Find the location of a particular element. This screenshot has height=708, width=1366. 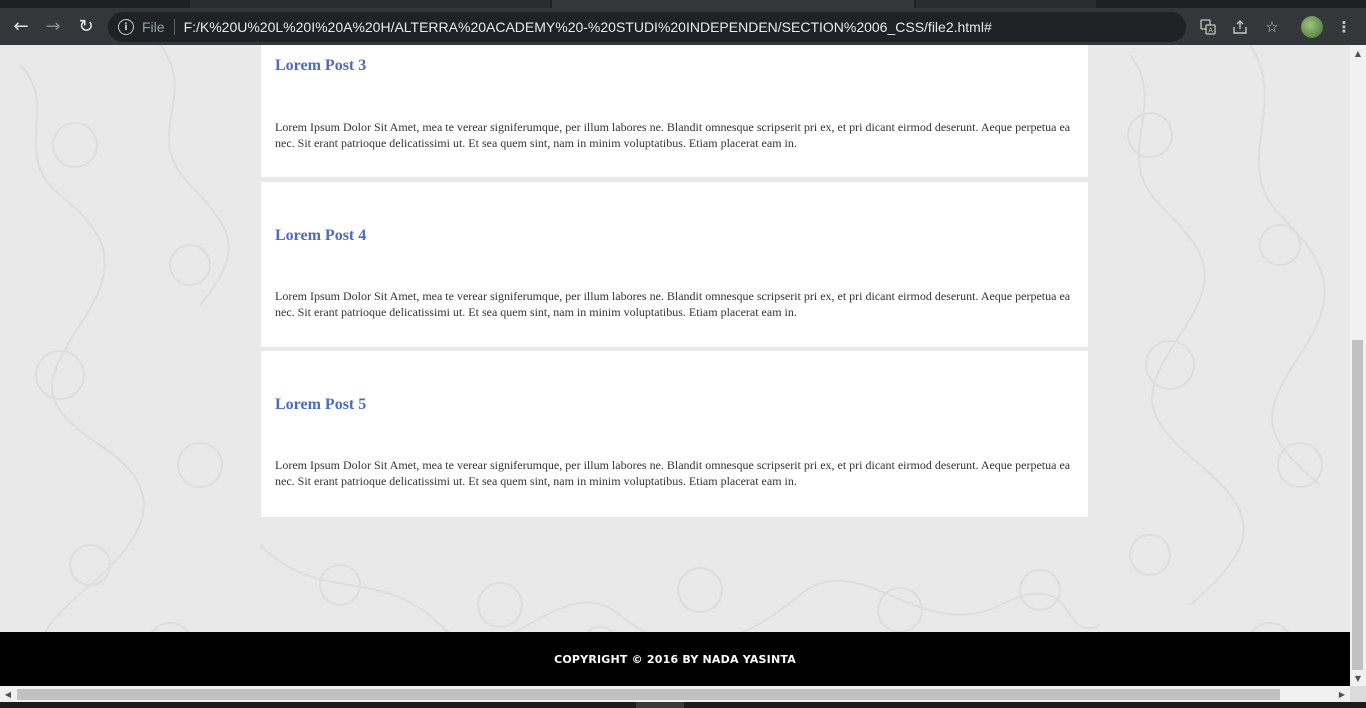

scroll-up-arrow-icon: ▲ is located at coordinates (1358, 53).